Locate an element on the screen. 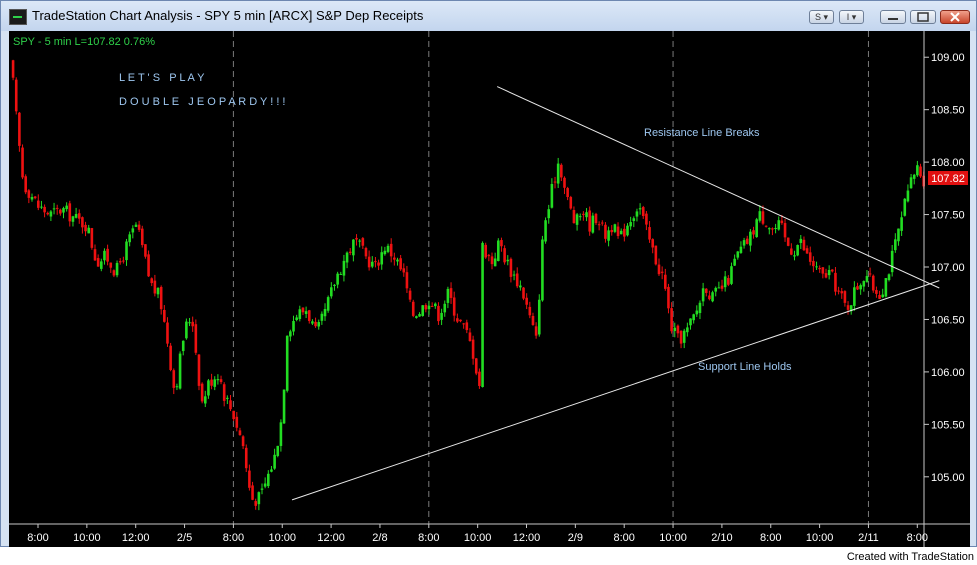  maximize-button is located at coordinates (923, 17).